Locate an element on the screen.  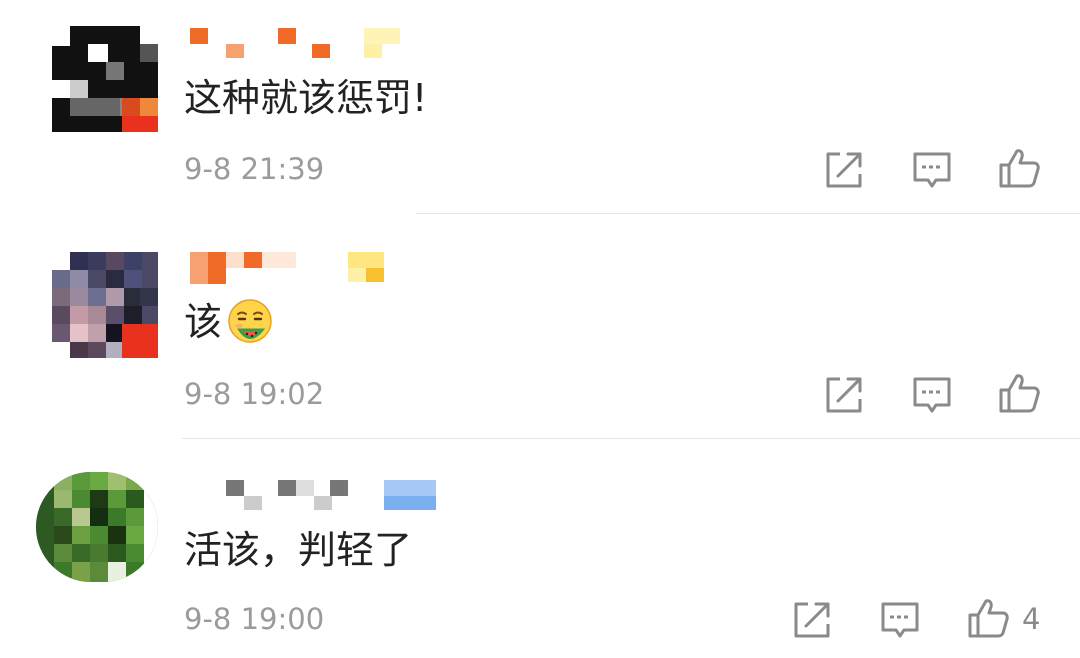
comment-text: 活该，判轻了 is located at coordinates (298, 550).